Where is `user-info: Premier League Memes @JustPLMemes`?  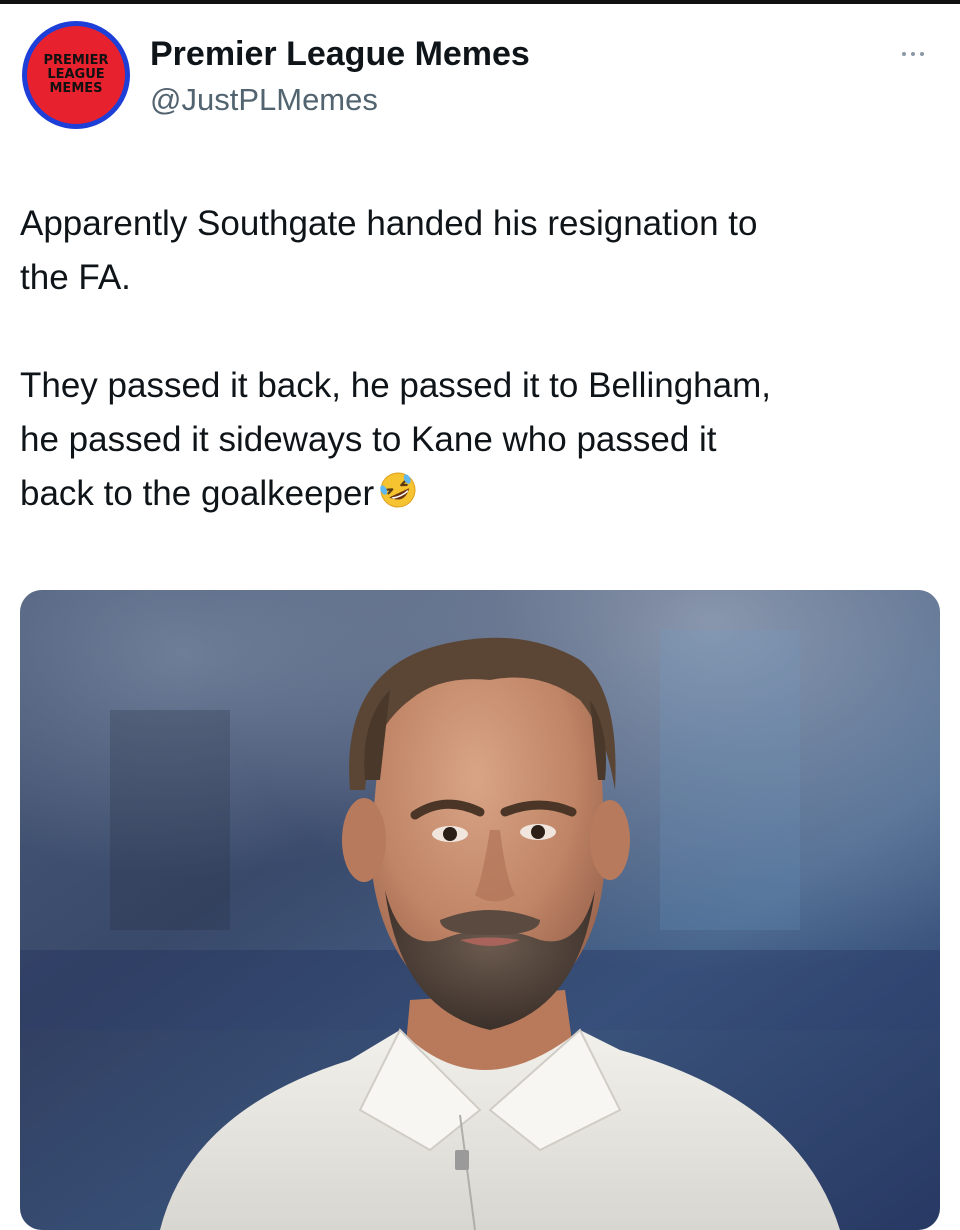
user-info: Premier League Memes @JustPLMemes is located at coordinates (340, 77).